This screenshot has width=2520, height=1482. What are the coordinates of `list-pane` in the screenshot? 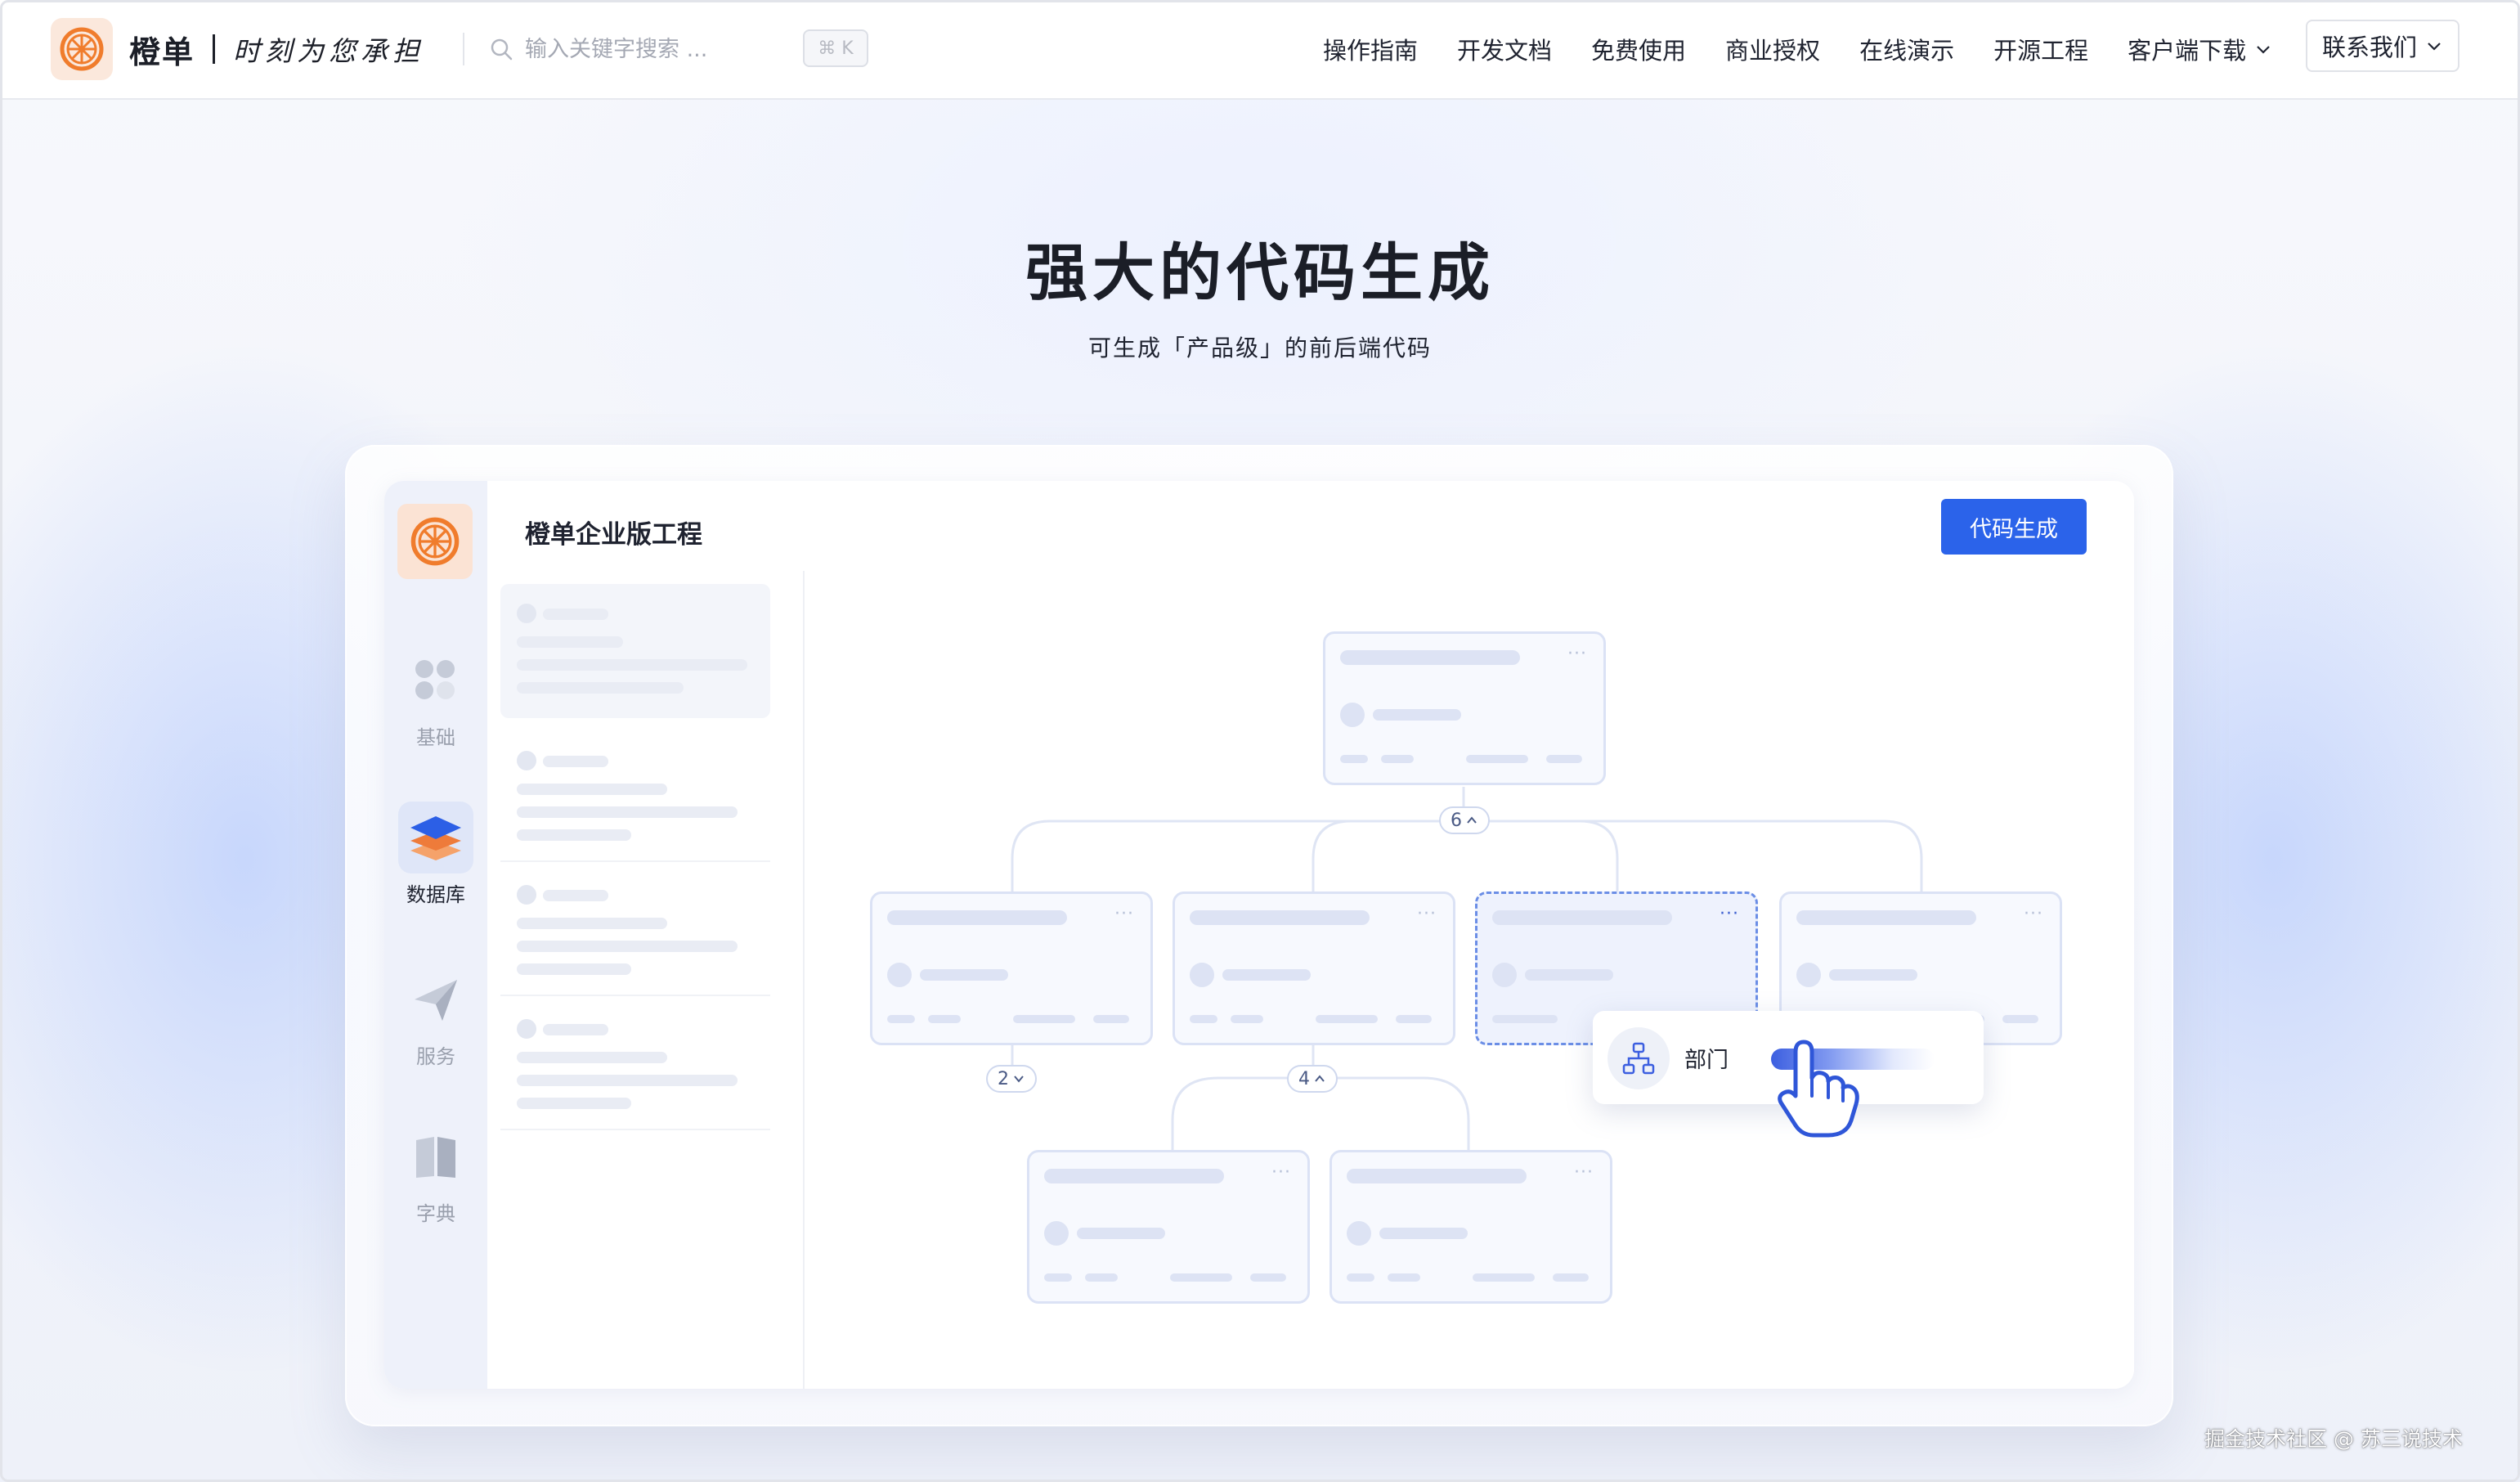 It's located at (646, 980).